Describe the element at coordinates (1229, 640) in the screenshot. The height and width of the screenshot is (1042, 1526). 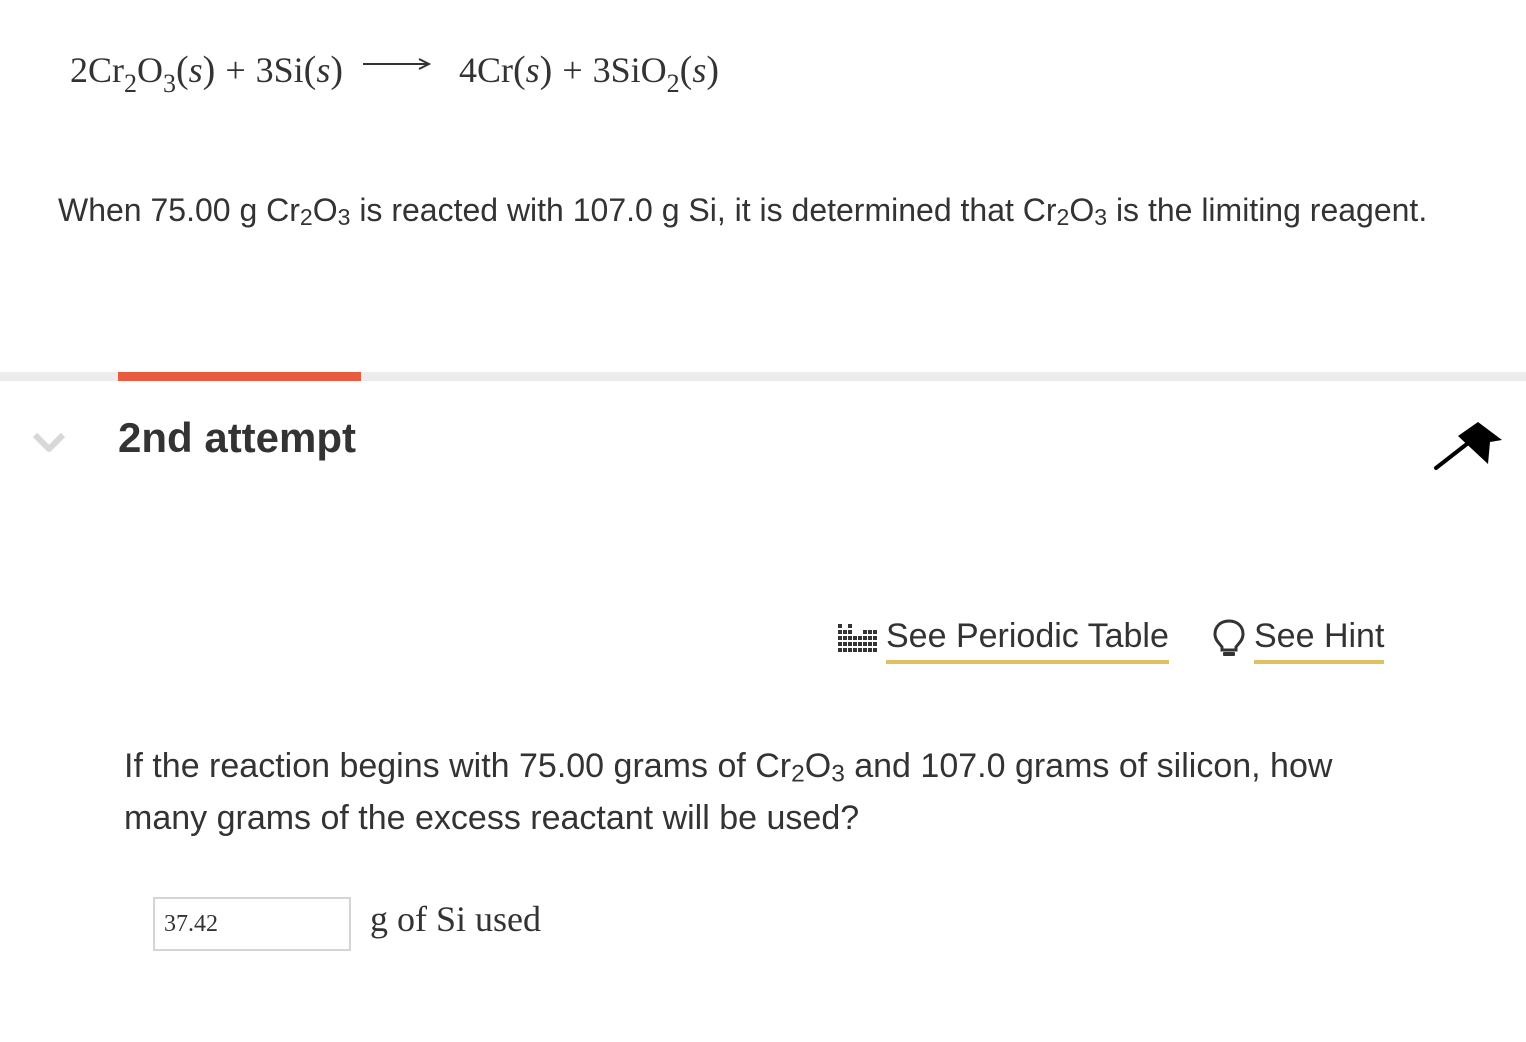
I see `lightbulb-icon` at that location.